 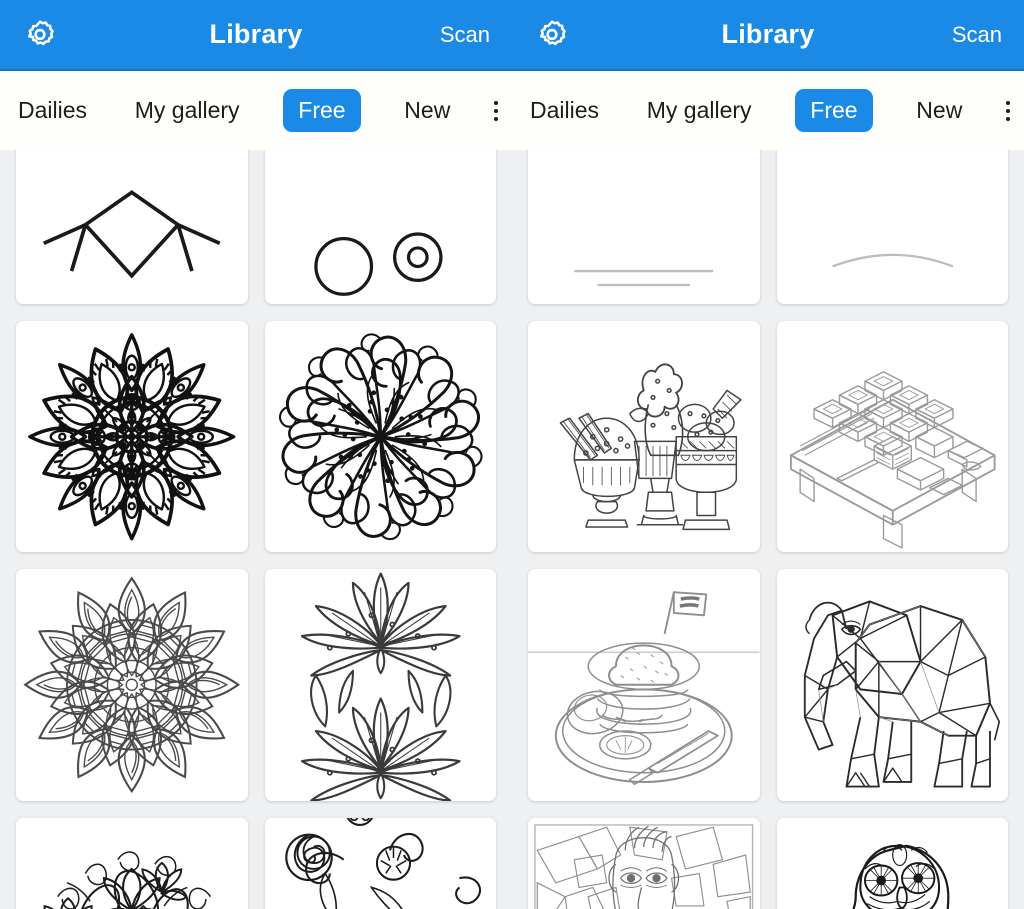 I want to click on card-succulents, so click(x=380, y=685).